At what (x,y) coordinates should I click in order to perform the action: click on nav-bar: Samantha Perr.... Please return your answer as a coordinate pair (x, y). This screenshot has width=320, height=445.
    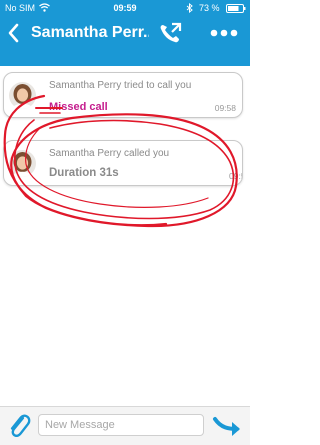
    Looking at the image, I should click on (125, 33).